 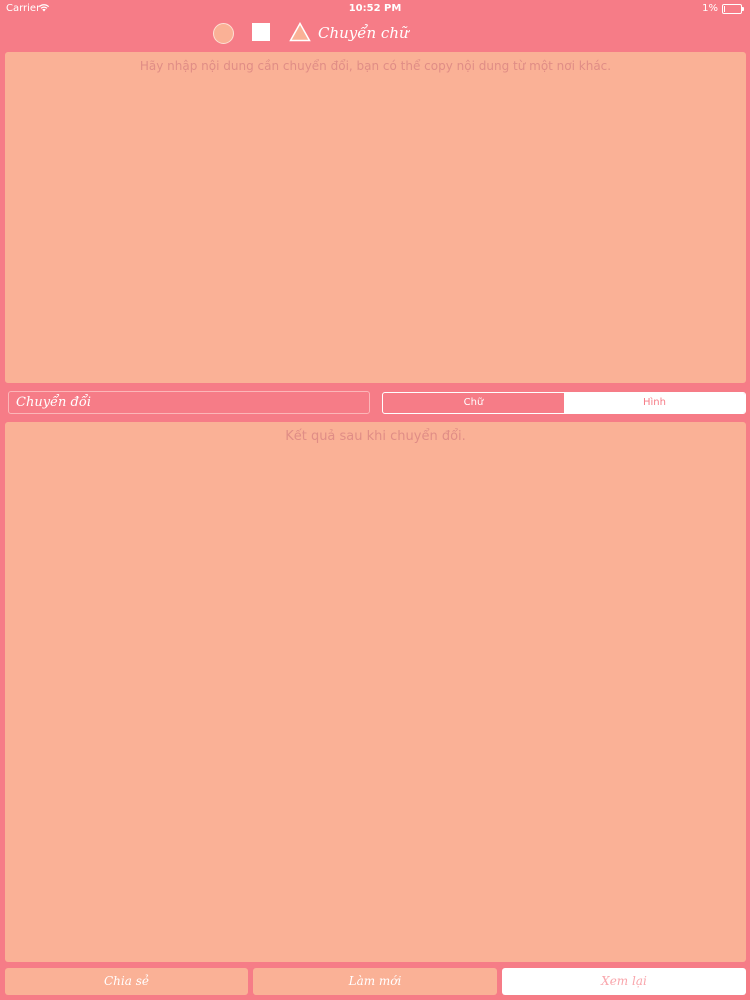 I want to click on segment-image: Hình, so click(x=654, y=403).